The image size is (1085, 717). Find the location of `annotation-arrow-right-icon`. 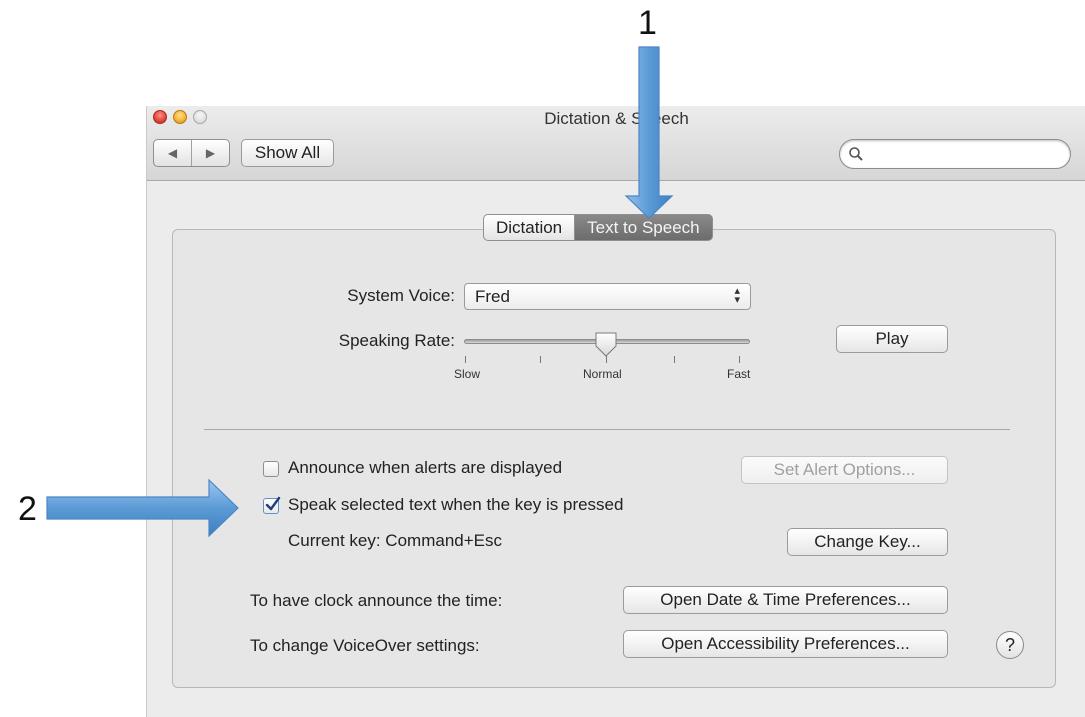

annotation-arrow-right-icon is located at coordinates (142, 508).